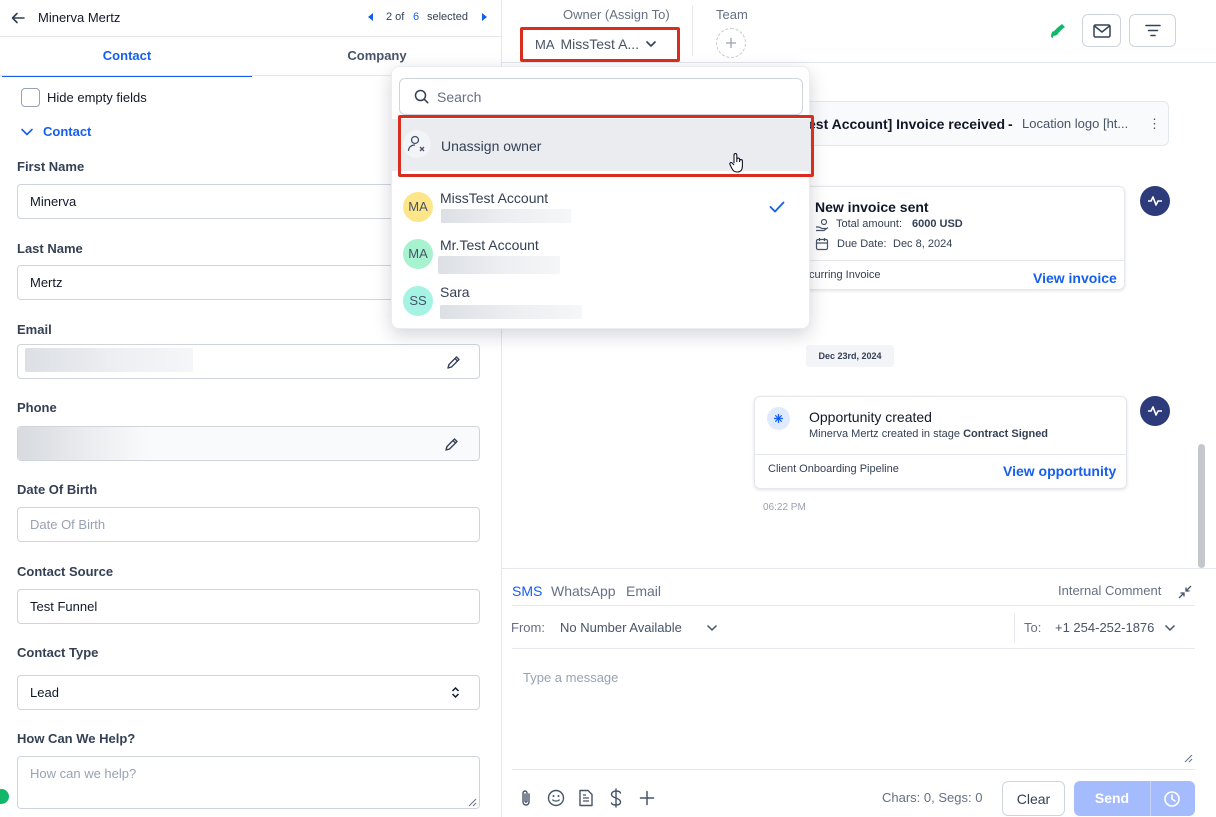 Image resolution: width=1216 pixels, height=817 pixels. What do you see at coordinates (97, 97) in the screenshot?
I see `hide-empty-label: Hide empty fields` at bounding box center [97, 97].